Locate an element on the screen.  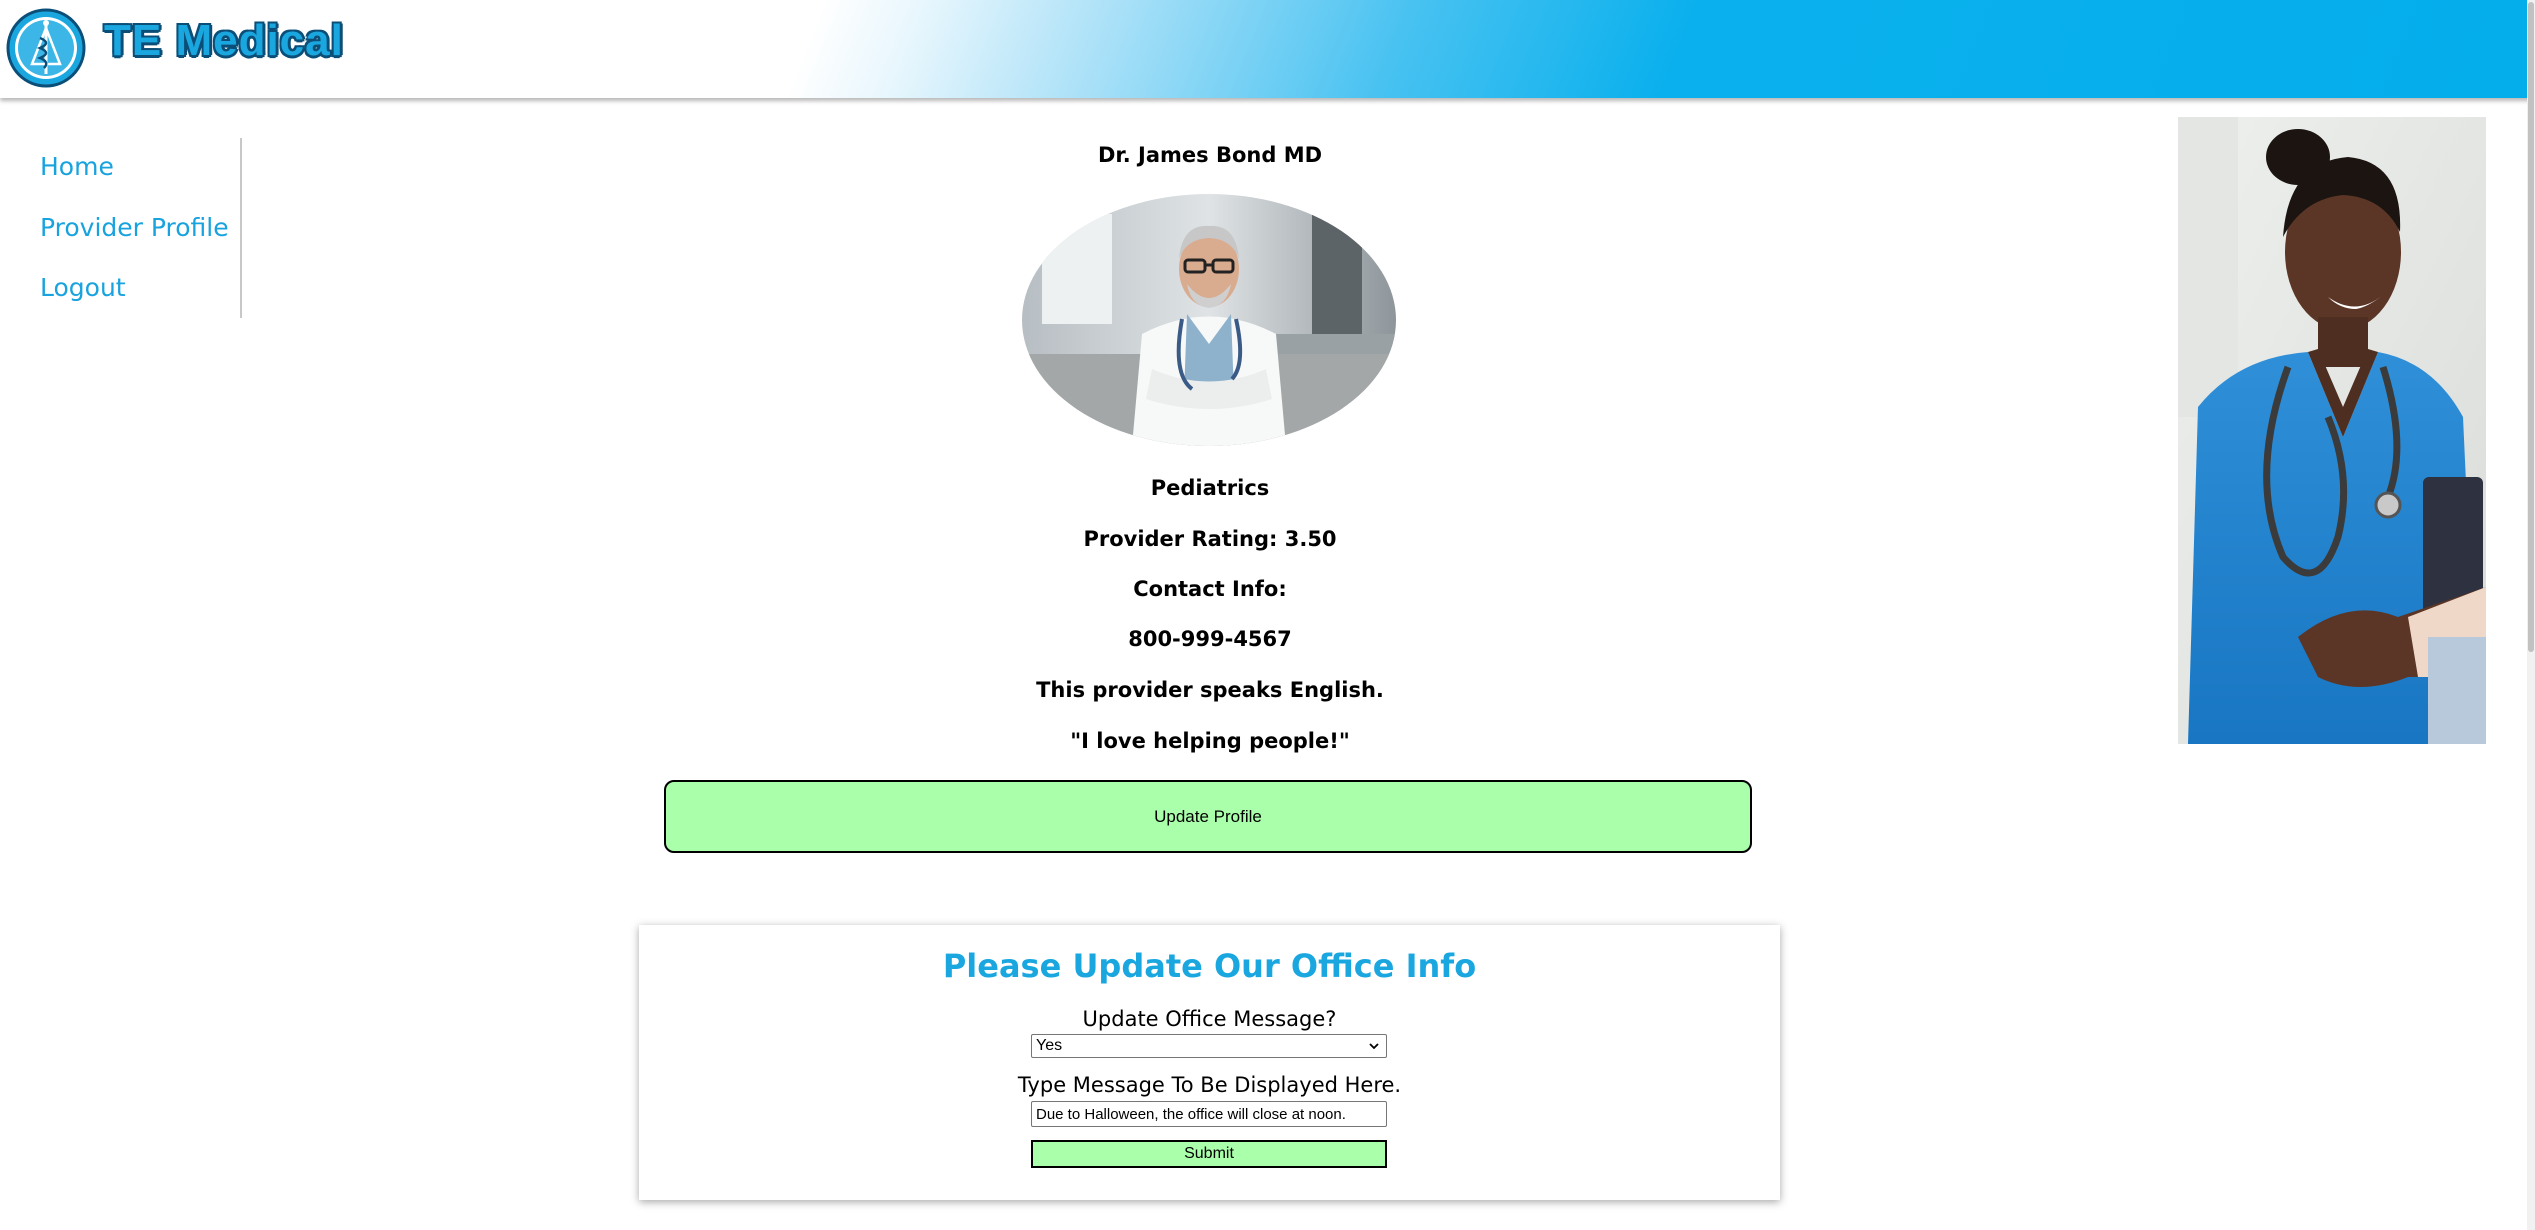
brand-title: TE Medical is located at coordinates (224, 41).